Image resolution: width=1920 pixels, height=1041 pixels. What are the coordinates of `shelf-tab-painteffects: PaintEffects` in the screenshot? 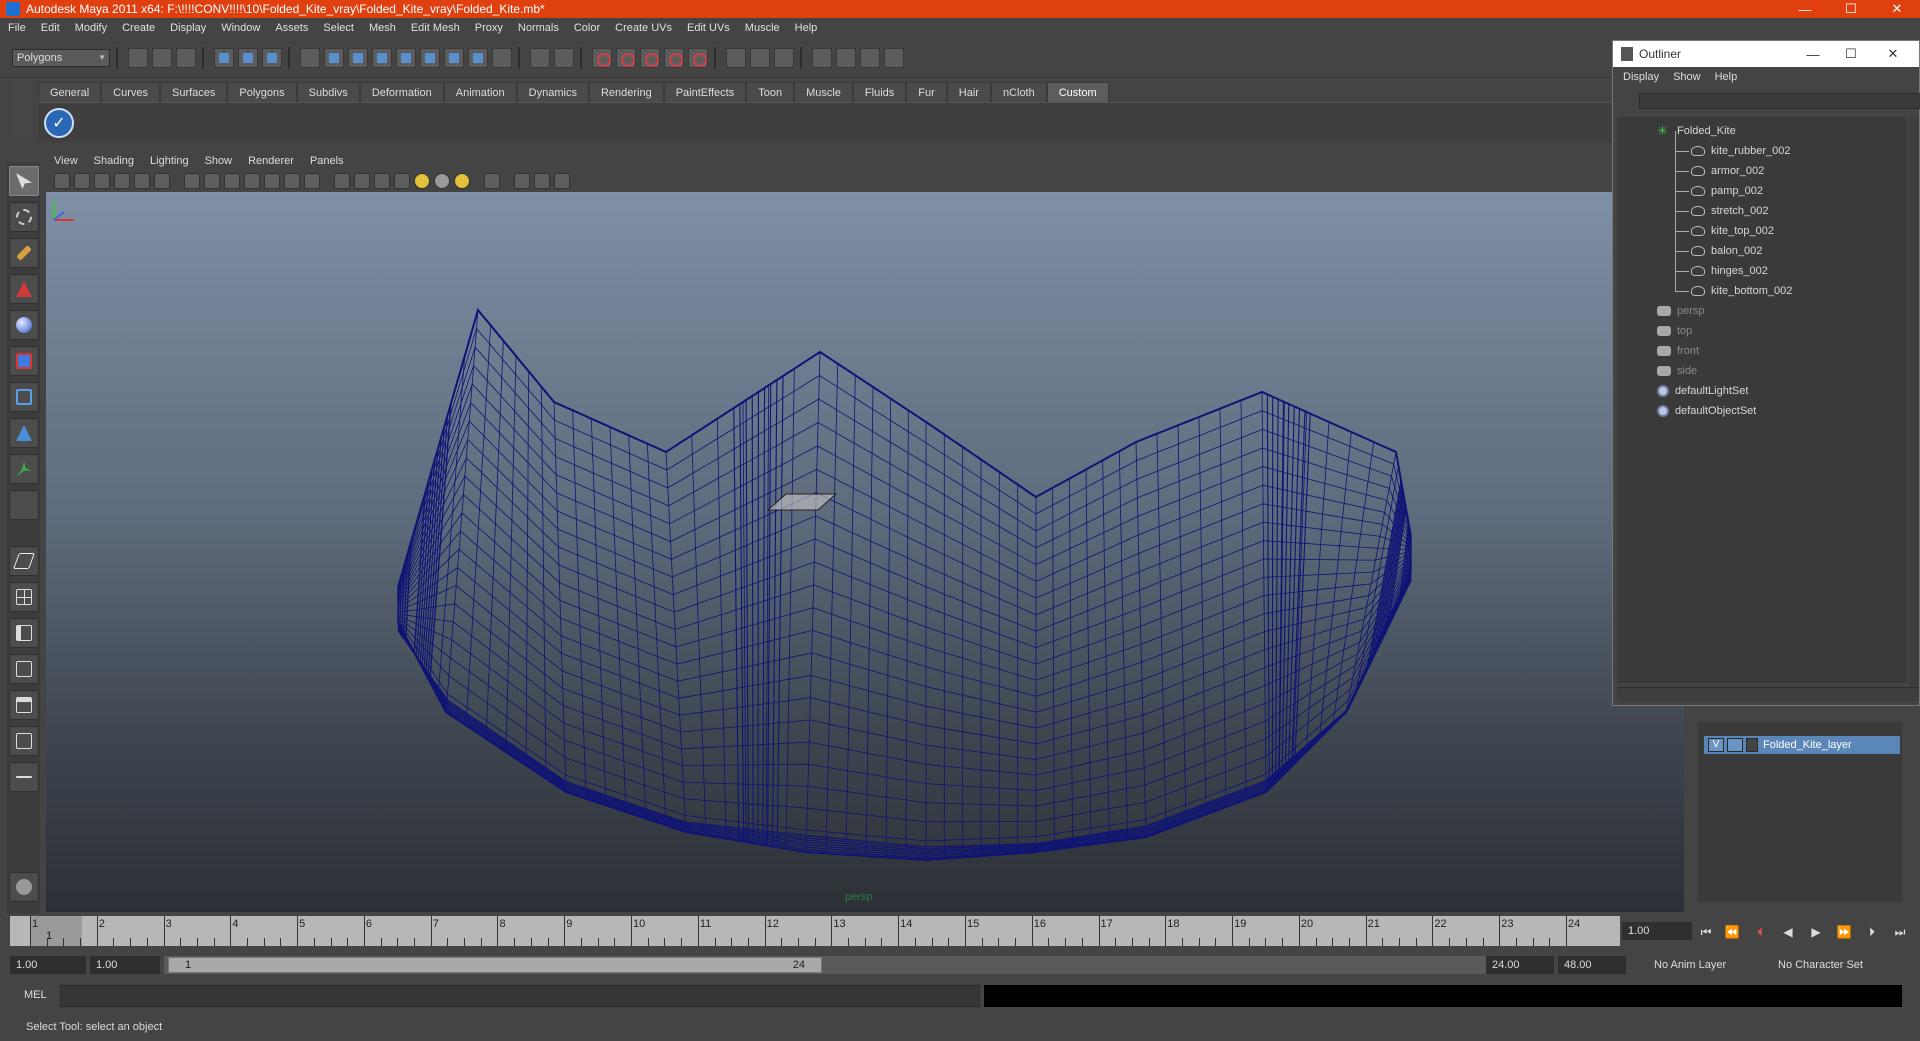 It's located at (705, 92).